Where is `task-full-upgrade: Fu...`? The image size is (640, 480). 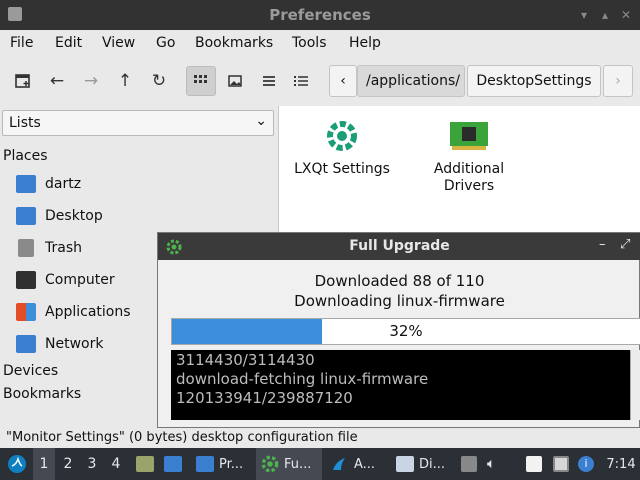 task-full-upgrade: Fu... is located at coordinates (289, 464).